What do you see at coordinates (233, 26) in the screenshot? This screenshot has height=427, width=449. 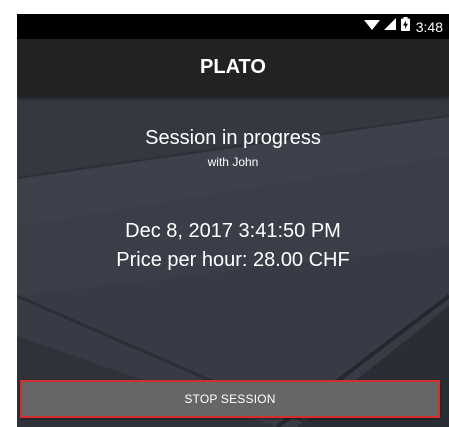 I see `status-bar: 3:48` at bounding box center [233, 26].